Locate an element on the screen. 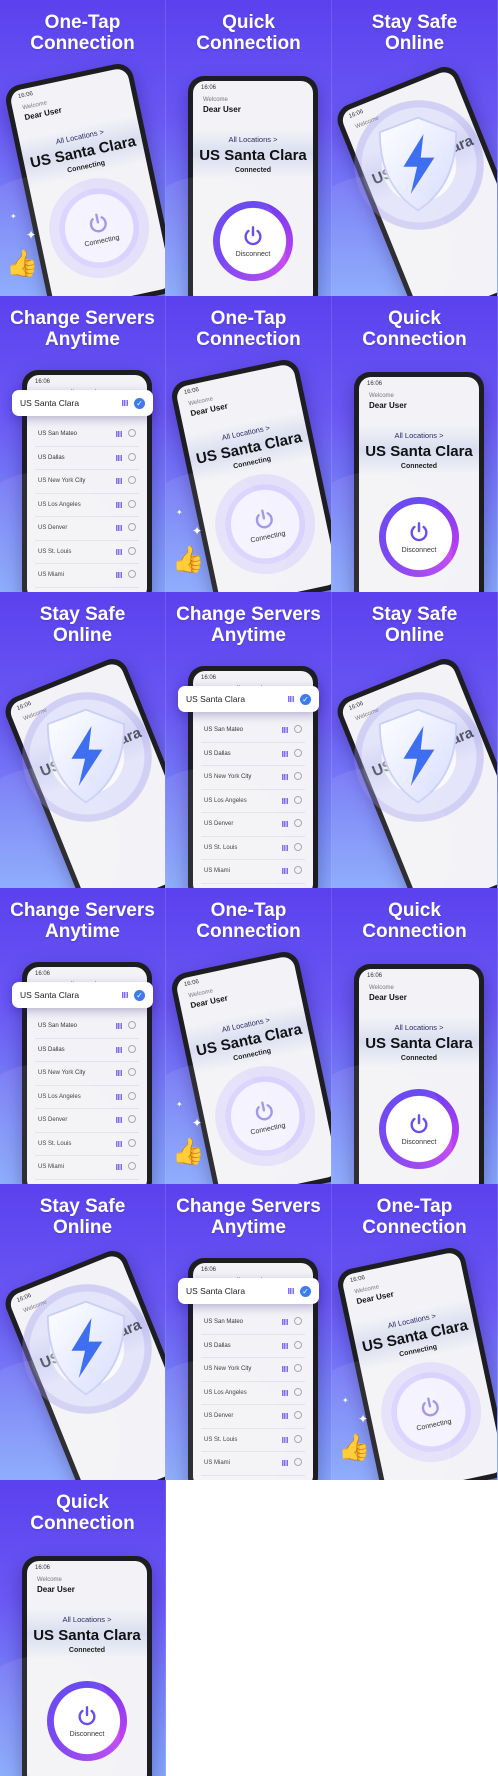  server-name: US Miami is located at coordinates (51, 575).